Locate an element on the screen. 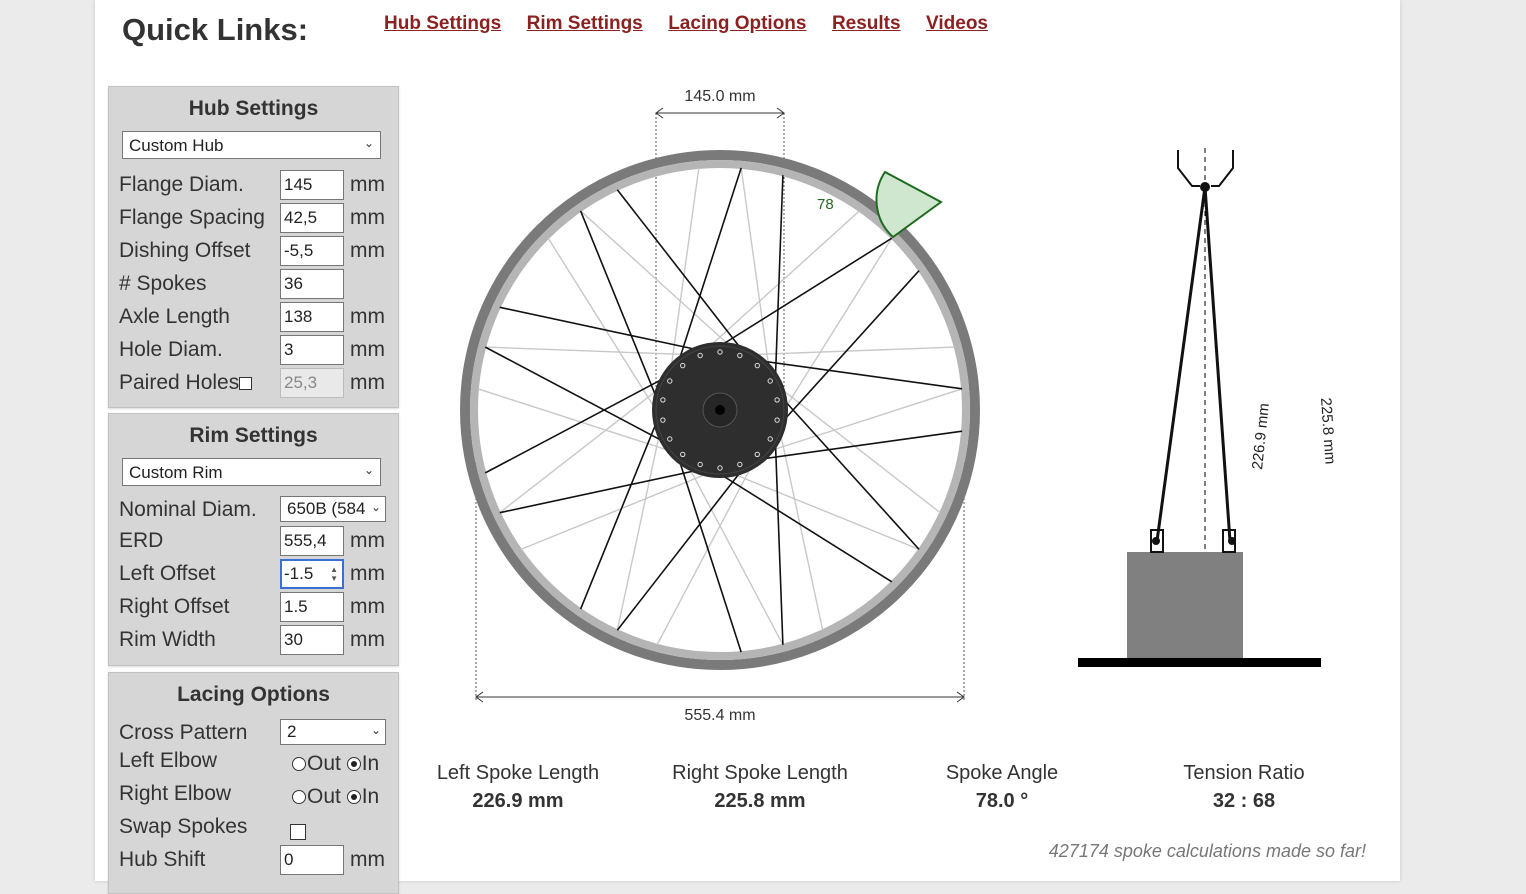 Image resolution: width=1526 pixels, height=894 pixels. cross-pattern-value: 2 is located at coordinates (292, 731).